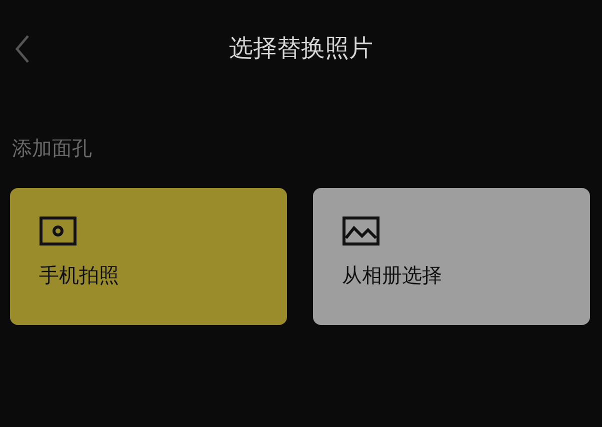  Describe the element at coordinates (79, 275) in the screenshot. I see `option-label: 手机拍照` at that location.